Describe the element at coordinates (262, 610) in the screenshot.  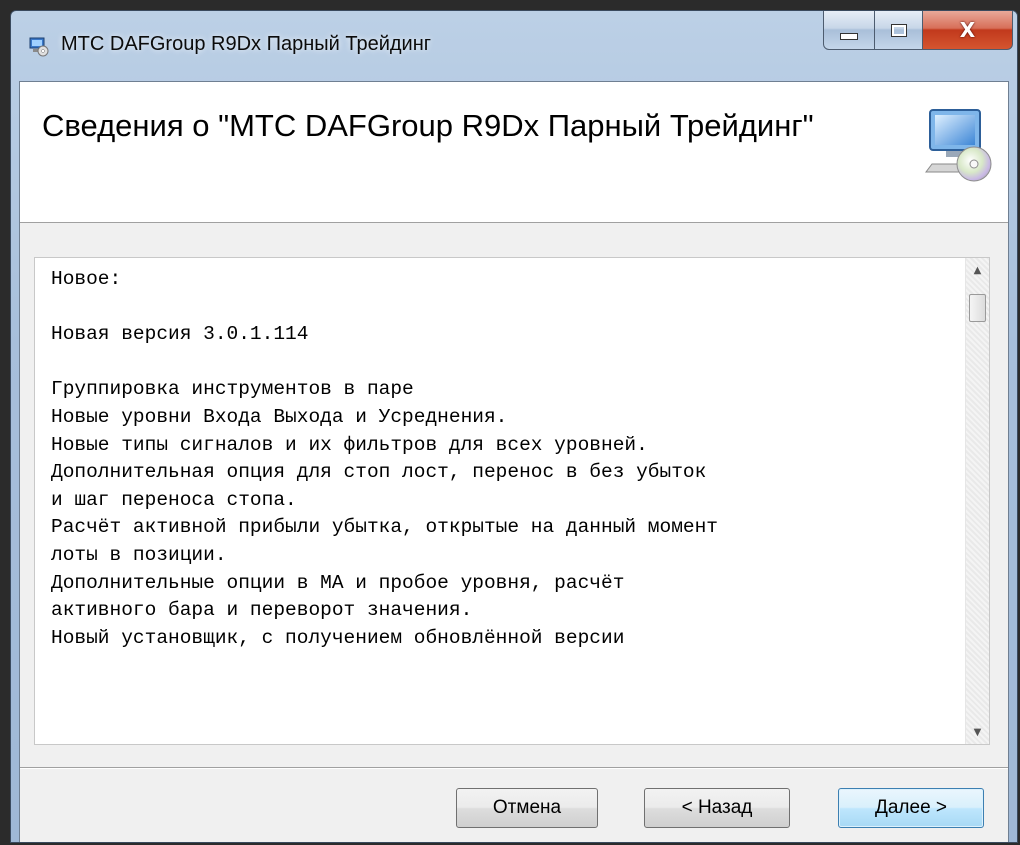
I see `release-notes-line: активного бара и переворот значения.` at that location.